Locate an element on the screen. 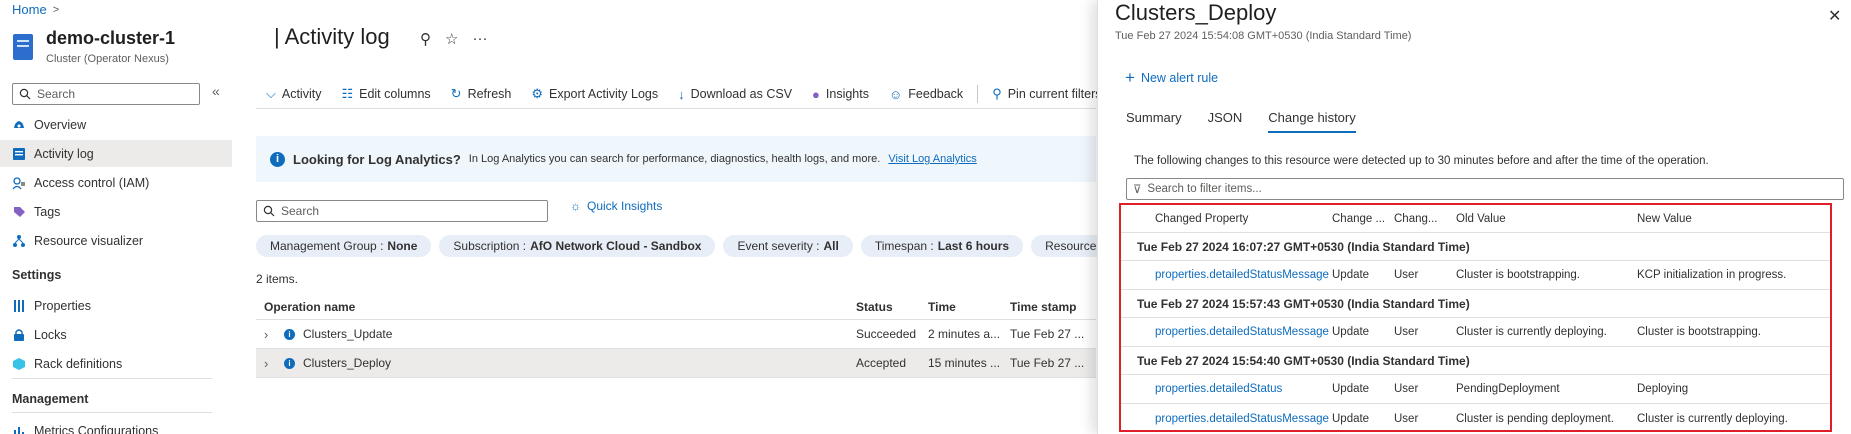  column-status: Status is located at coordinates (892, 307).